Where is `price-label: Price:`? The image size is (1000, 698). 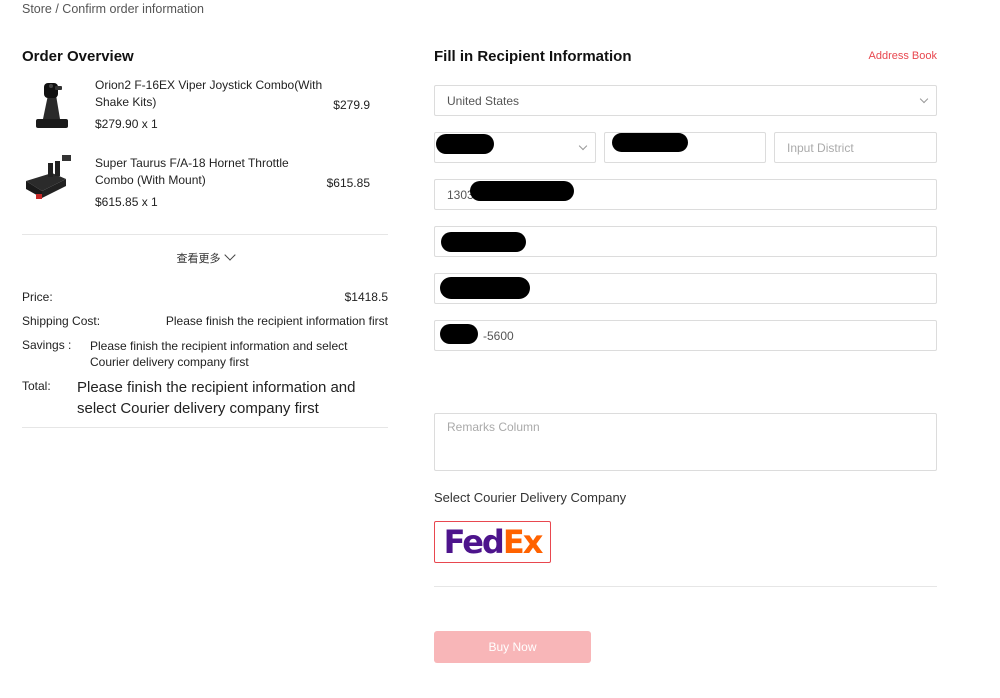 price-label: Price: is located at coordinates (37, 297).